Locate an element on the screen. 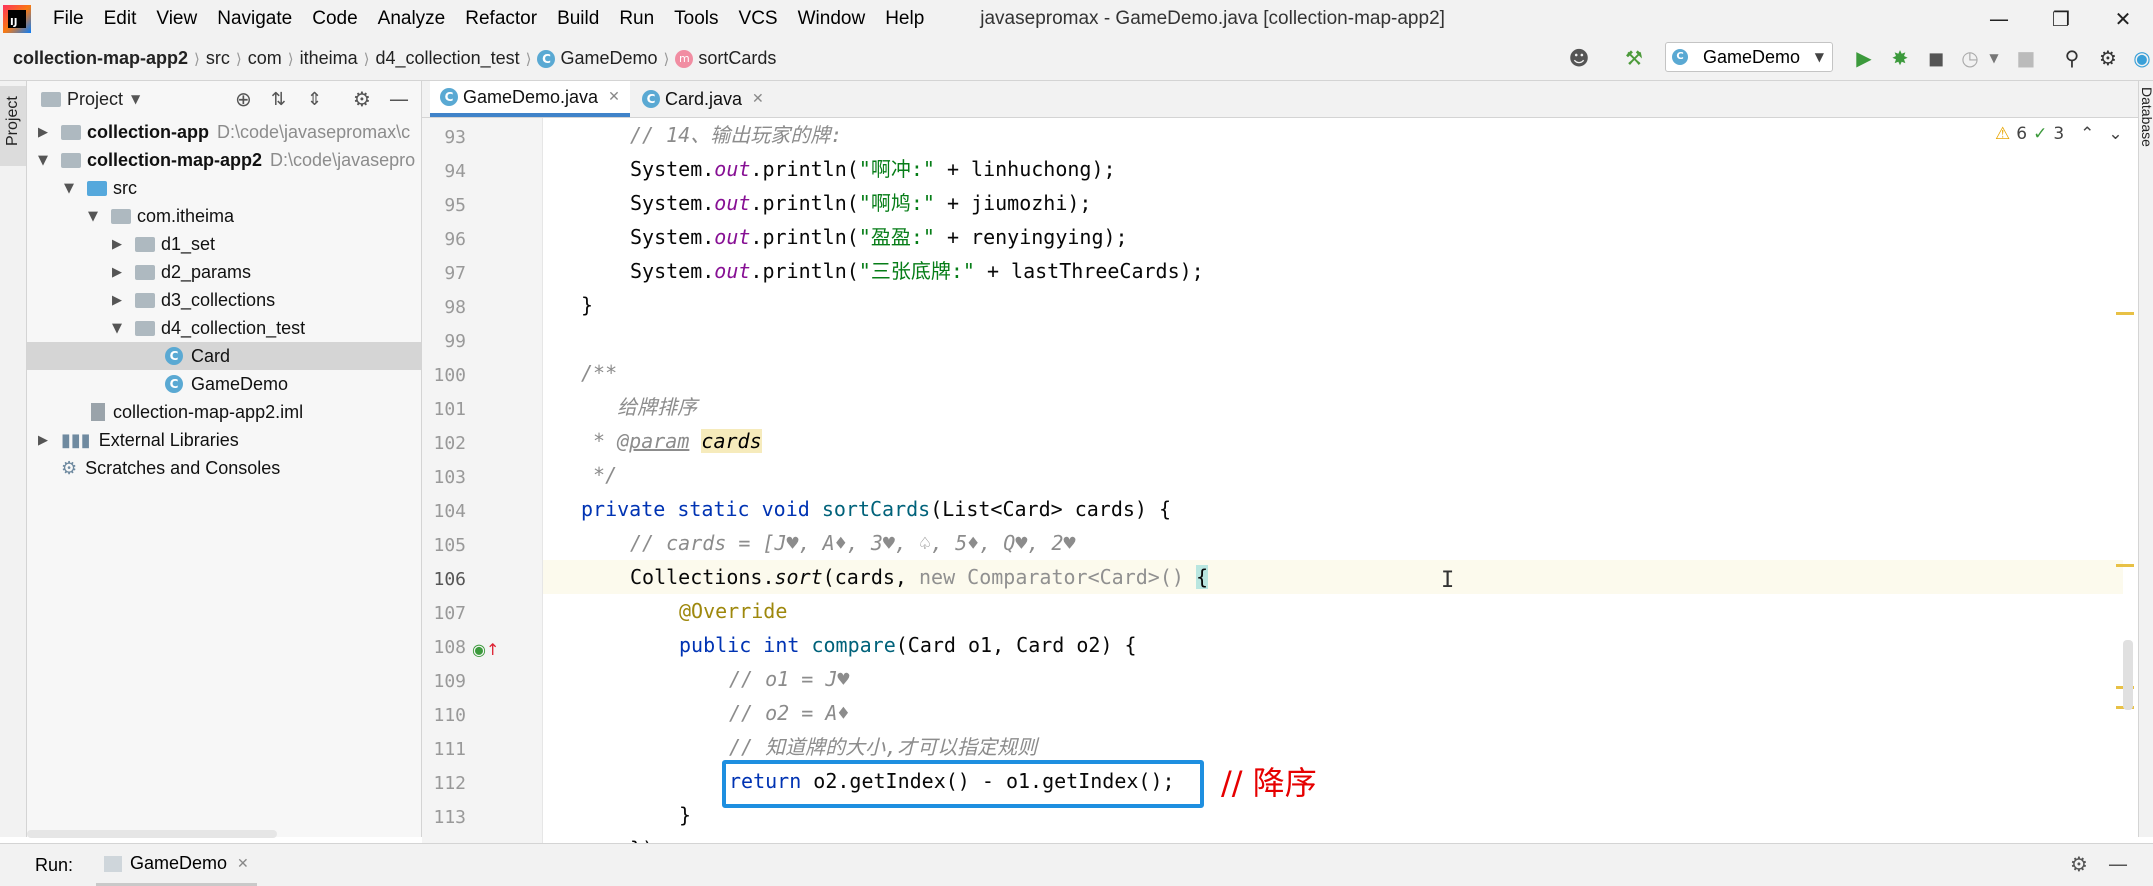  left-tool-strip is located at coordinates (13, 459).